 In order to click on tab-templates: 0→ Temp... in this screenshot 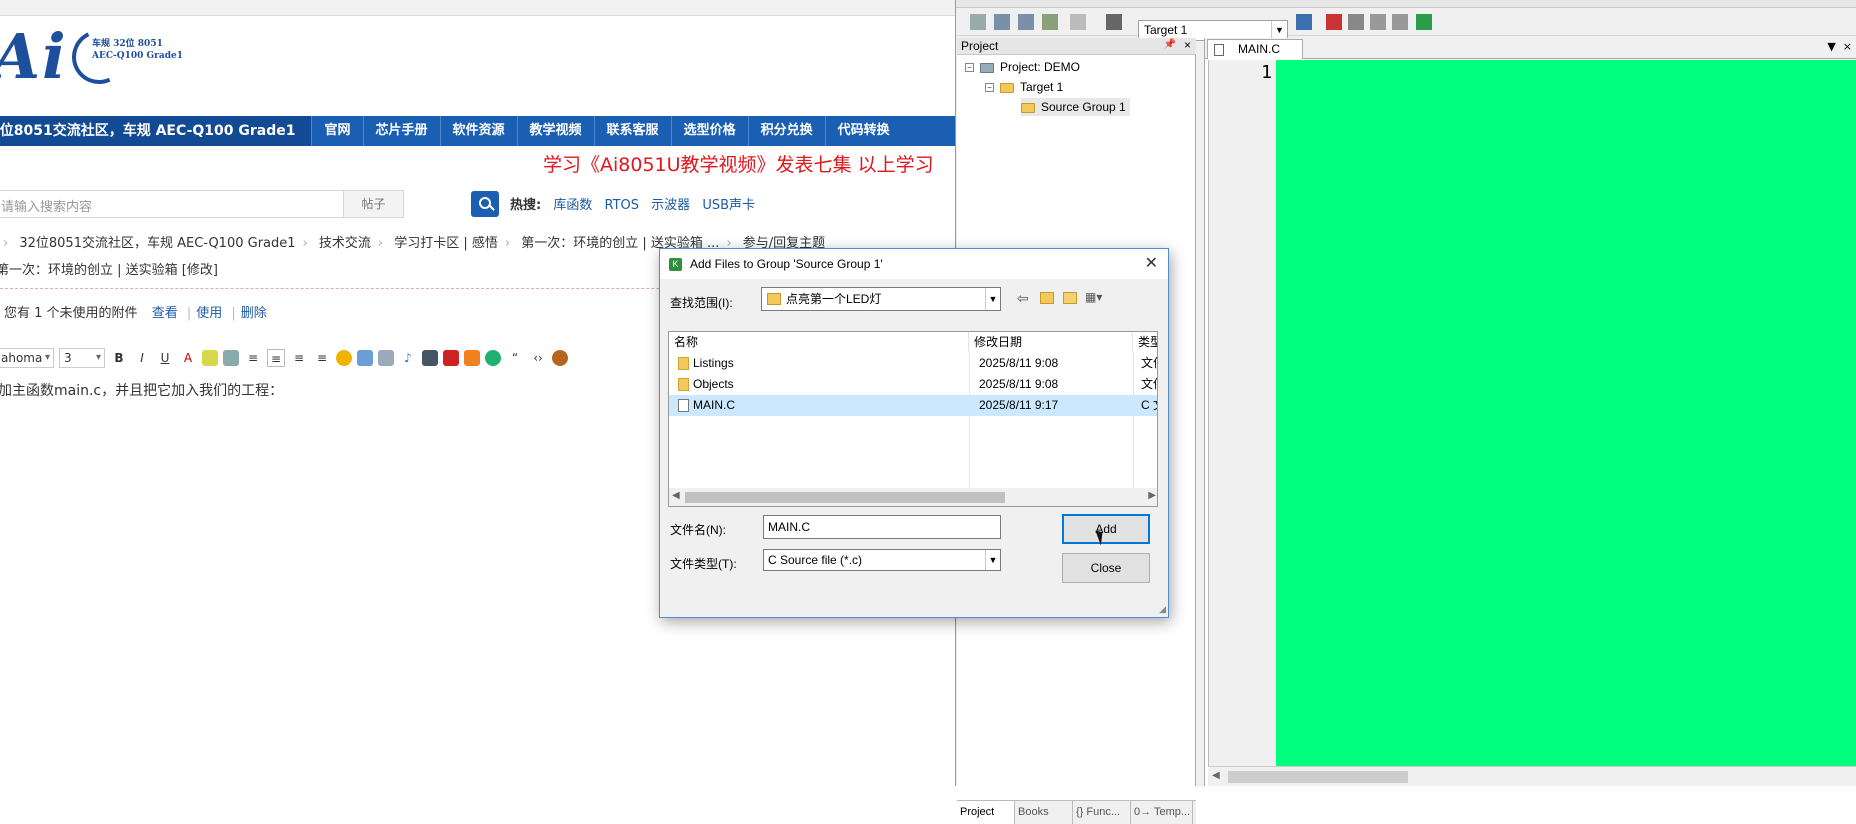, I will do `click(1162, 812)`.